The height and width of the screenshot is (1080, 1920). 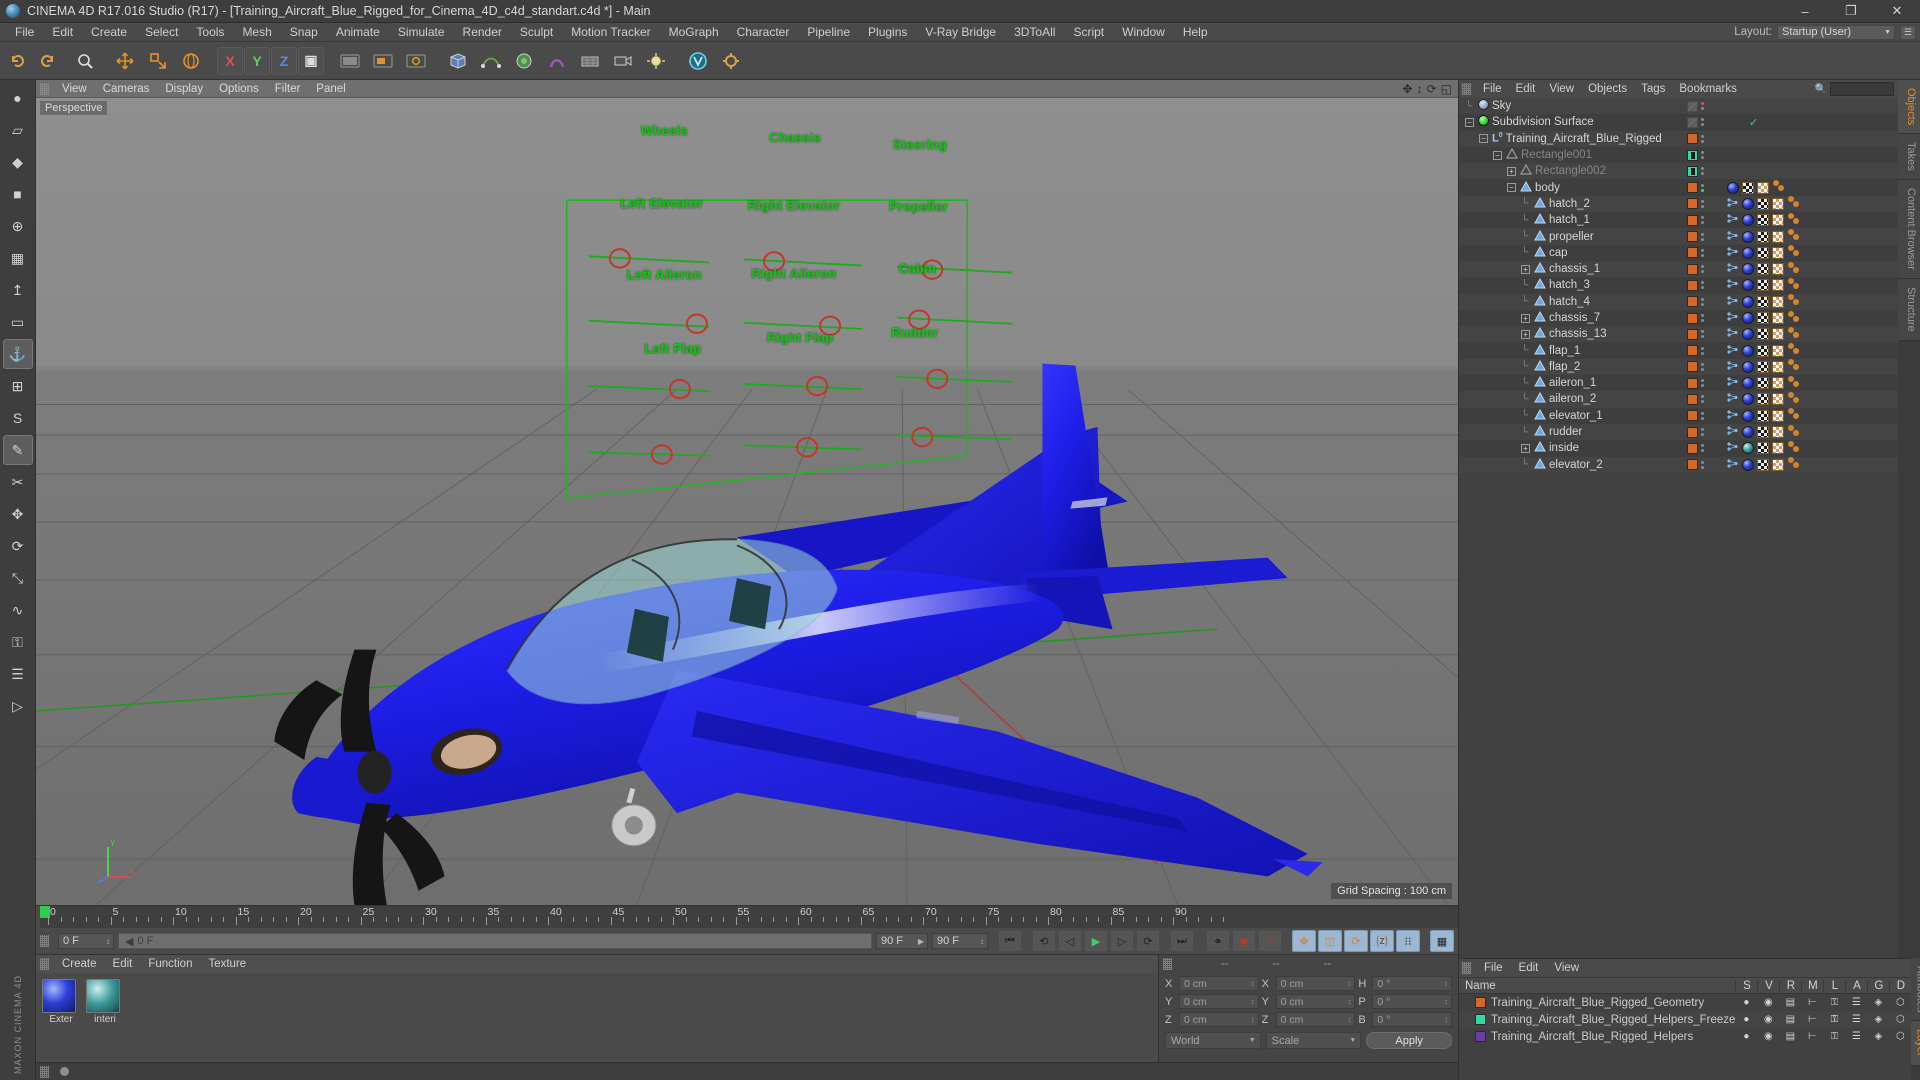 I want to click on minimize-button: –, so click(x=1805, y=11).